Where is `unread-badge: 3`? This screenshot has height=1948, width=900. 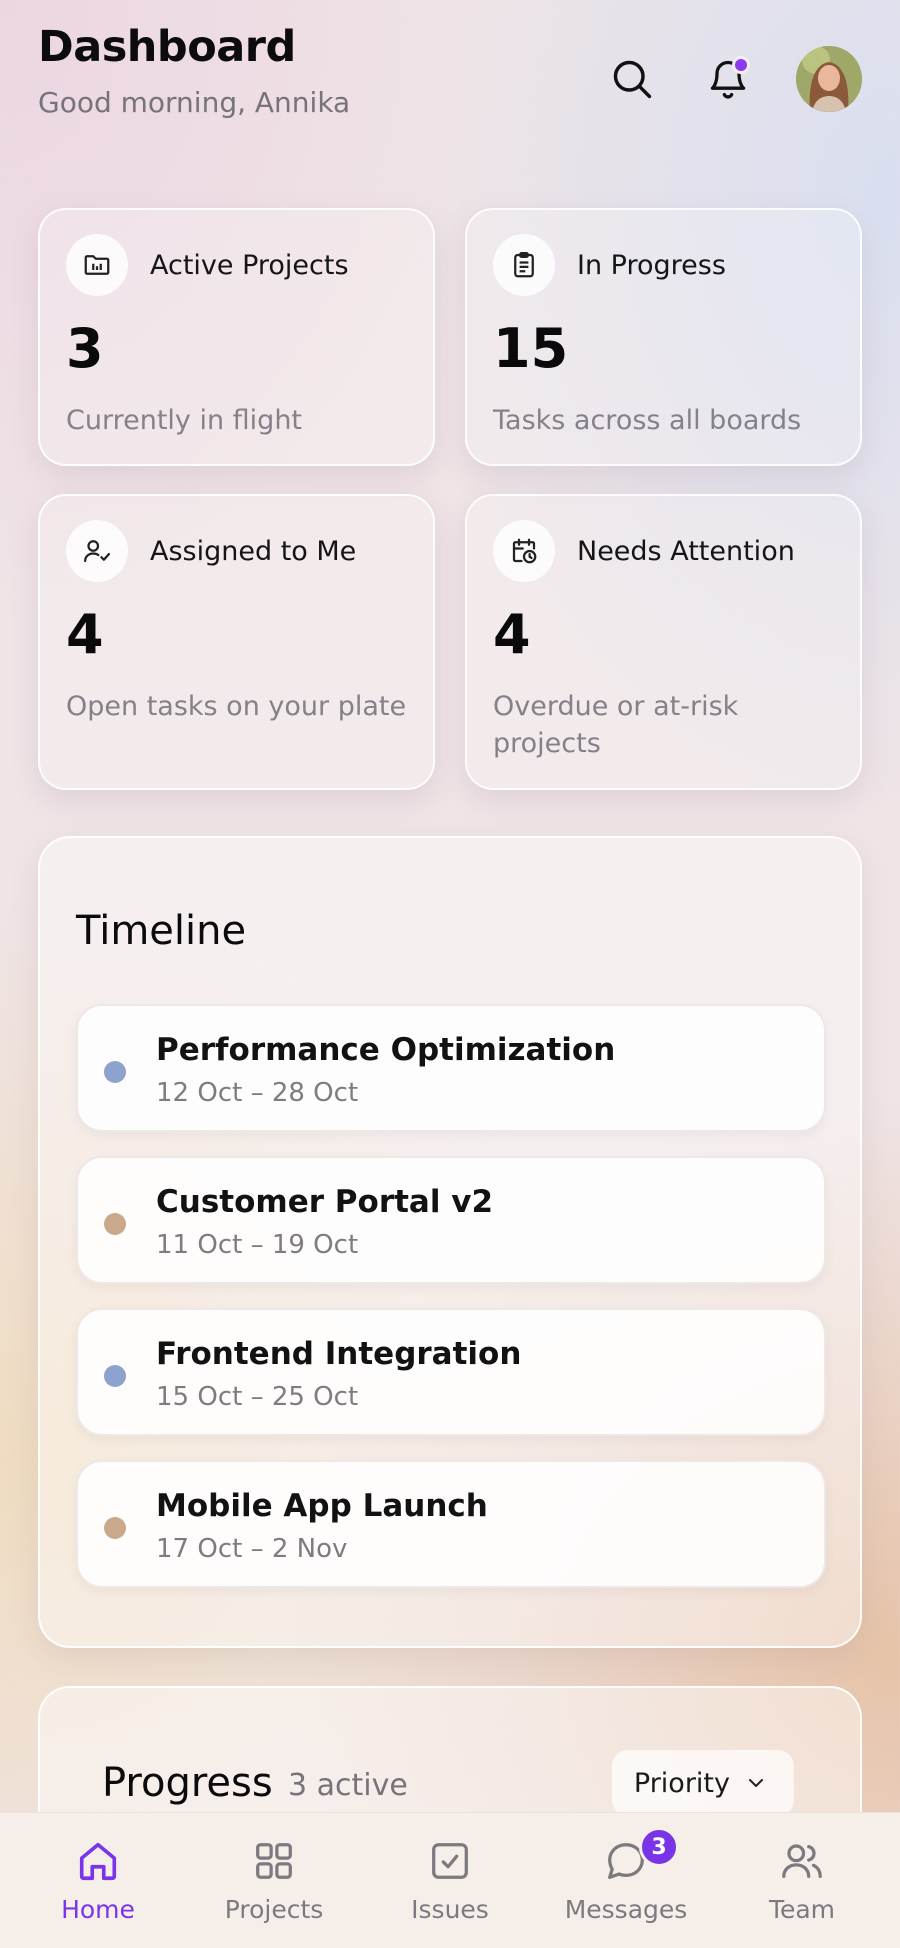 unread-badge: 3 is located at coordinates (659, 1847).